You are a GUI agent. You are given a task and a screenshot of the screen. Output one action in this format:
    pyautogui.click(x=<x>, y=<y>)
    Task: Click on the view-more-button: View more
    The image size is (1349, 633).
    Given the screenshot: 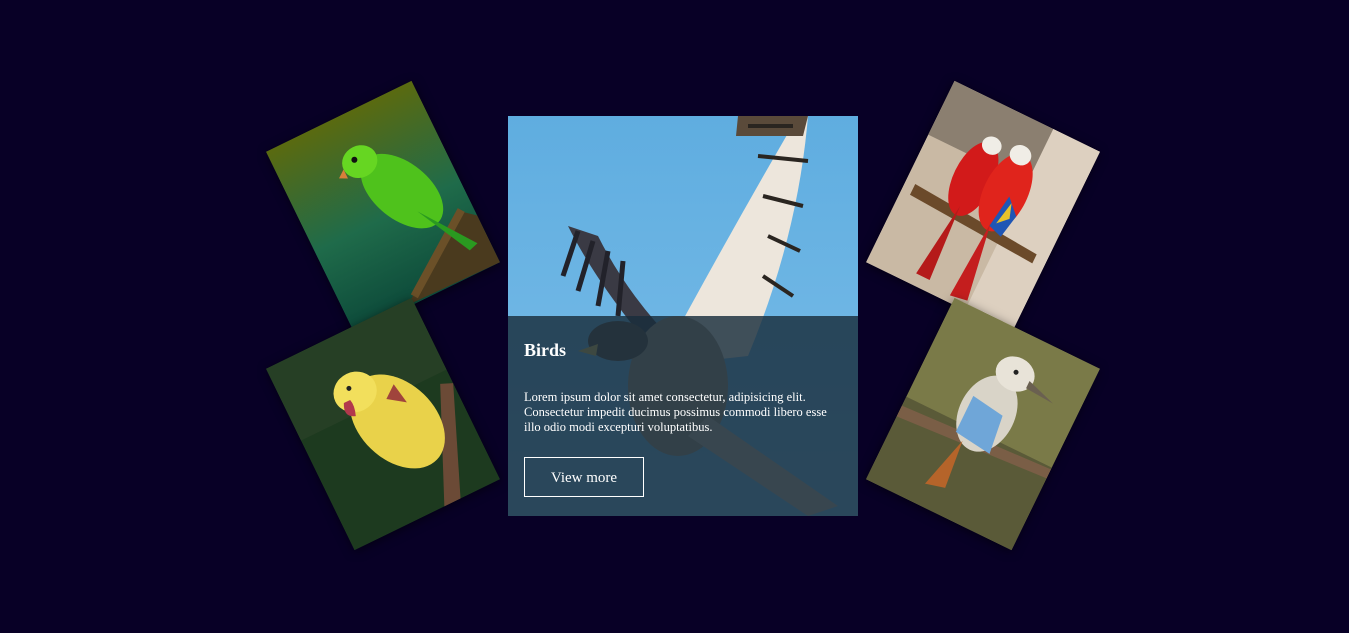 What is the action you would take?
    pyautogui.click(x=584, y=477)
    